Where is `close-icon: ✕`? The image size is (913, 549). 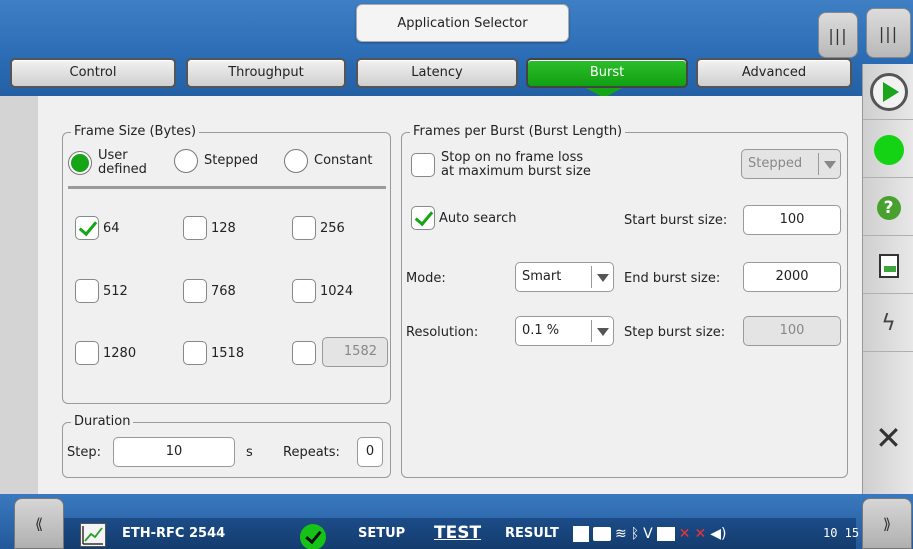
close-icon: ✕ is located at coordinates (888, 438).